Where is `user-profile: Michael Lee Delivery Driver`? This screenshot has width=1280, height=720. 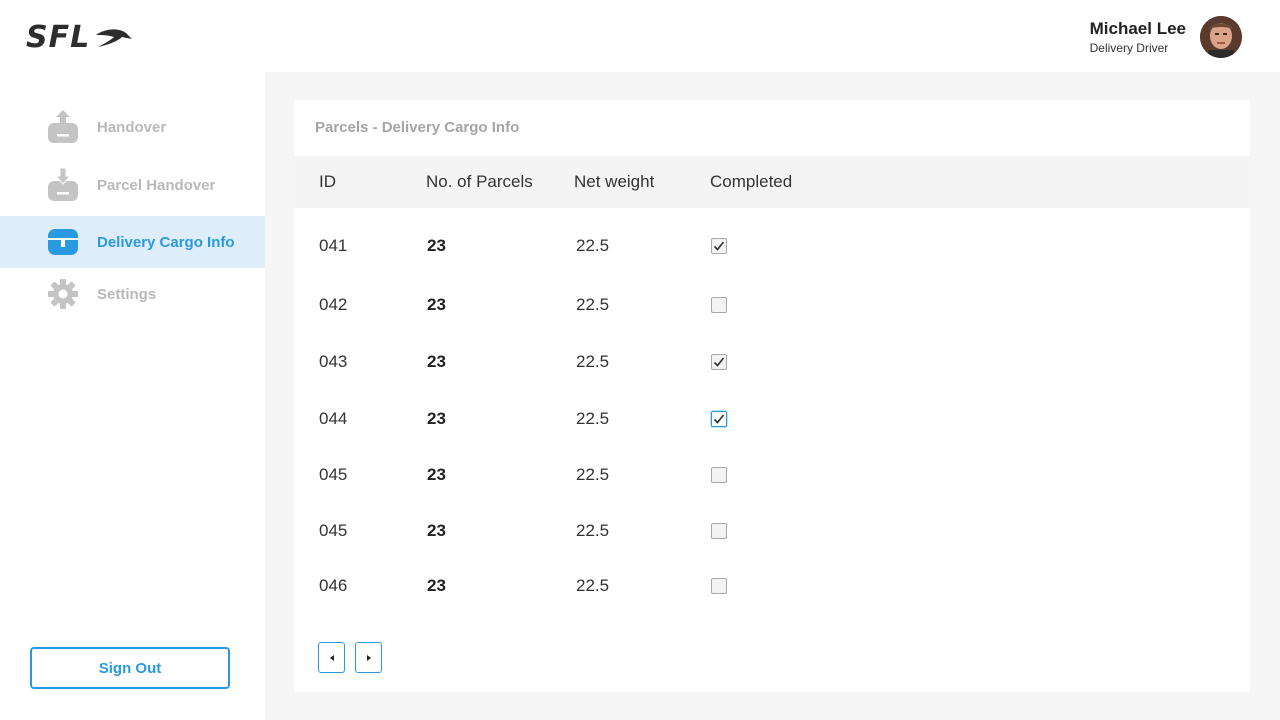
user-profile: Michael Lee Delivery Driver is located at coordinates (1166, 37).